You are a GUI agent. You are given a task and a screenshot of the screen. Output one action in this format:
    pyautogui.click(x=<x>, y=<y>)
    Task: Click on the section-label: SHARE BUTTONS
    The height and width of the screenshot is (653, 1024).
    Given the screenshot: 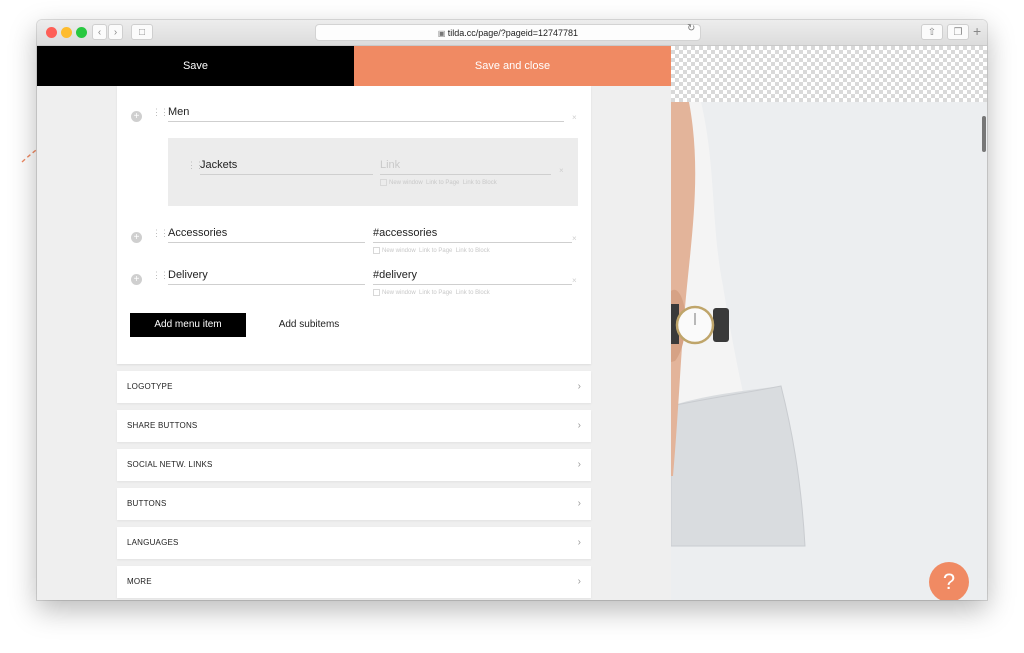 What is the action you would take?
    pyautogui.click(x=162, y=425)
    